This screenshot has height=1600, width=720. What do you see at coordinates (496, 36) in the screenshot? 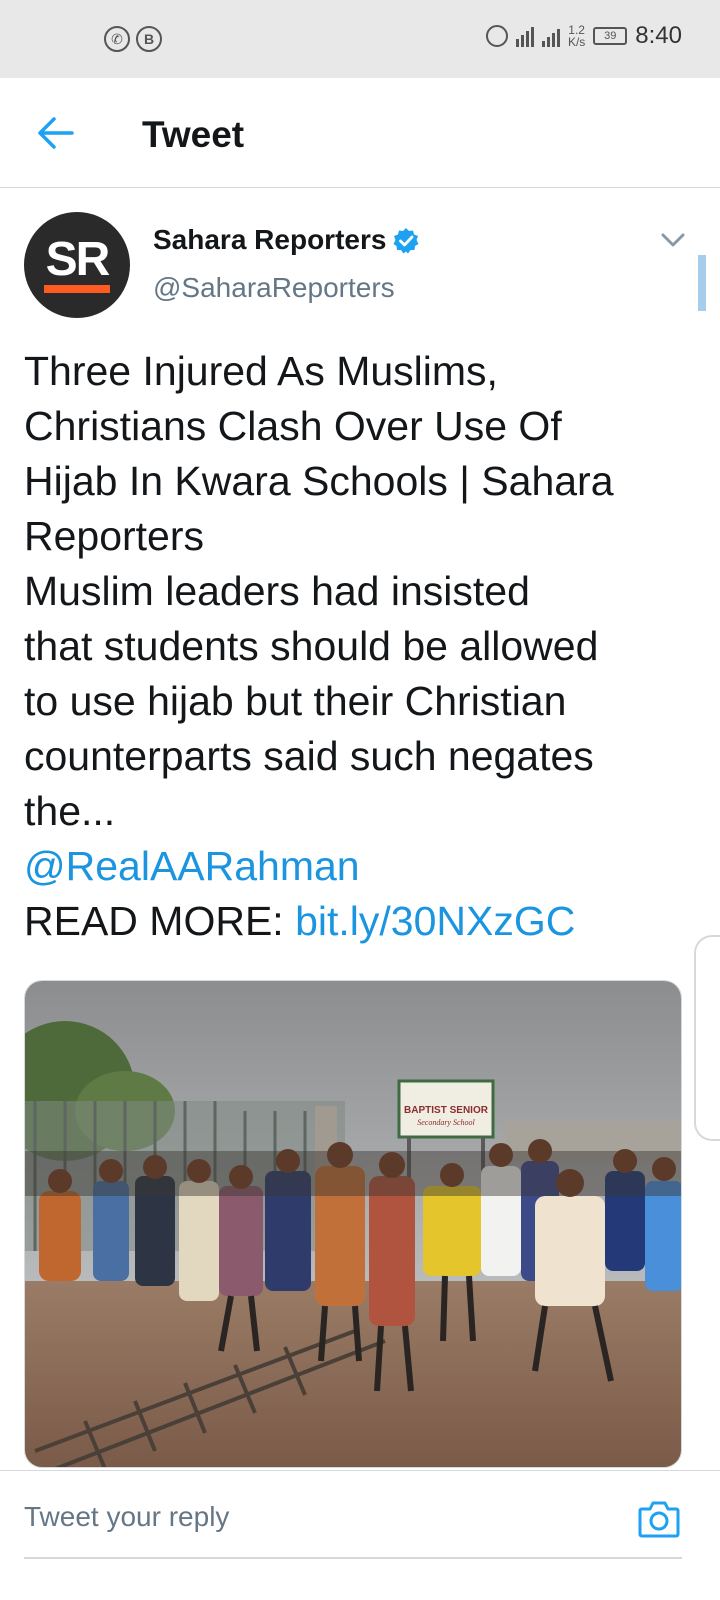
I see `alarm-icon` at bounding box center [496, 36].